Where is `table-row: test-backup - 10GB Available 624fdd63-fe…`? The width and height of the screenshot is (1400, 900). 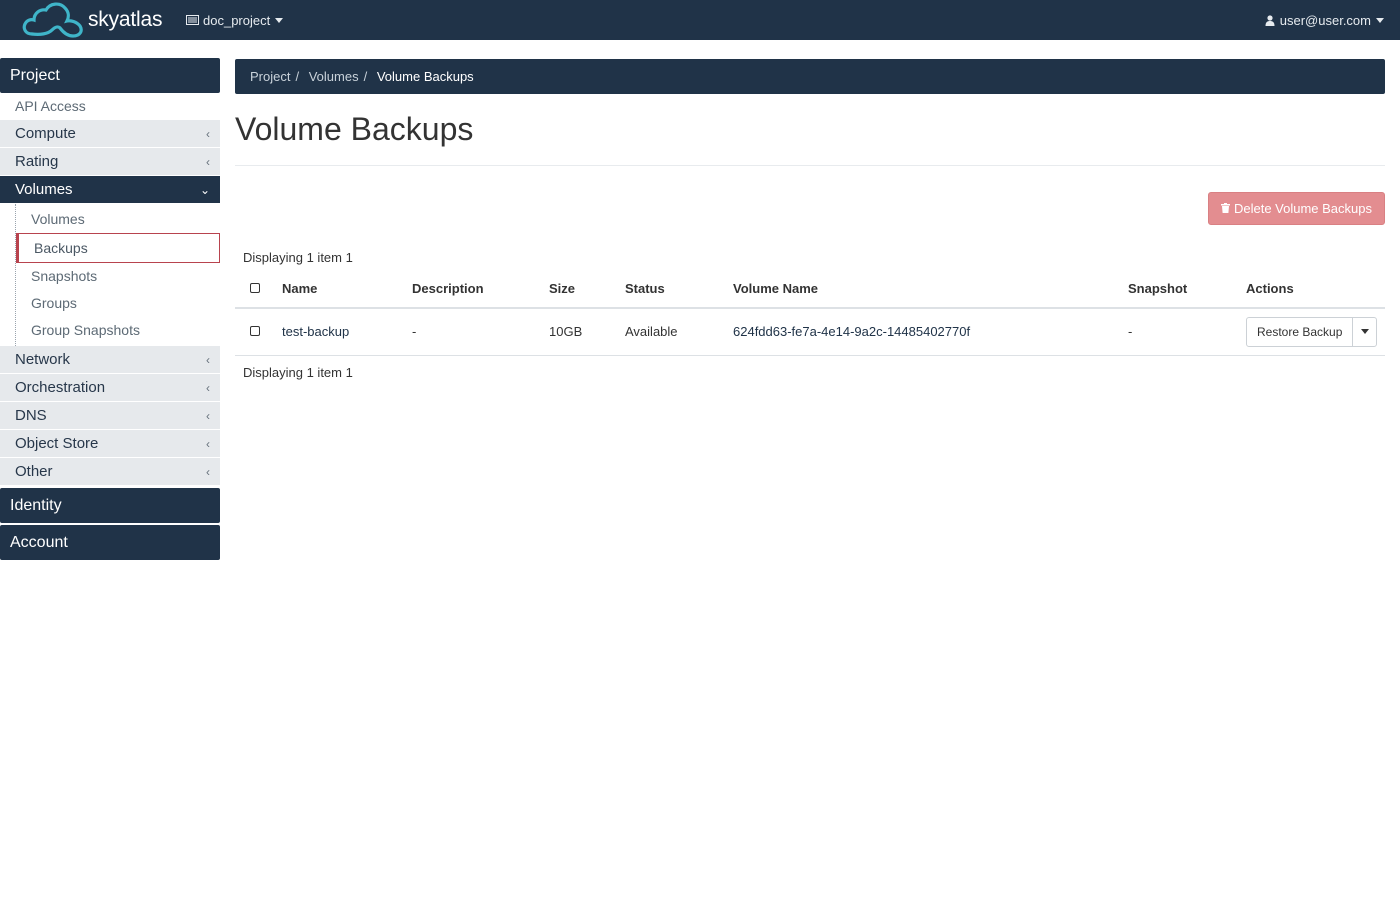 table-row: test-backup - 10GB Available 624fdd63-fe… is located at coordinates (810, 332).